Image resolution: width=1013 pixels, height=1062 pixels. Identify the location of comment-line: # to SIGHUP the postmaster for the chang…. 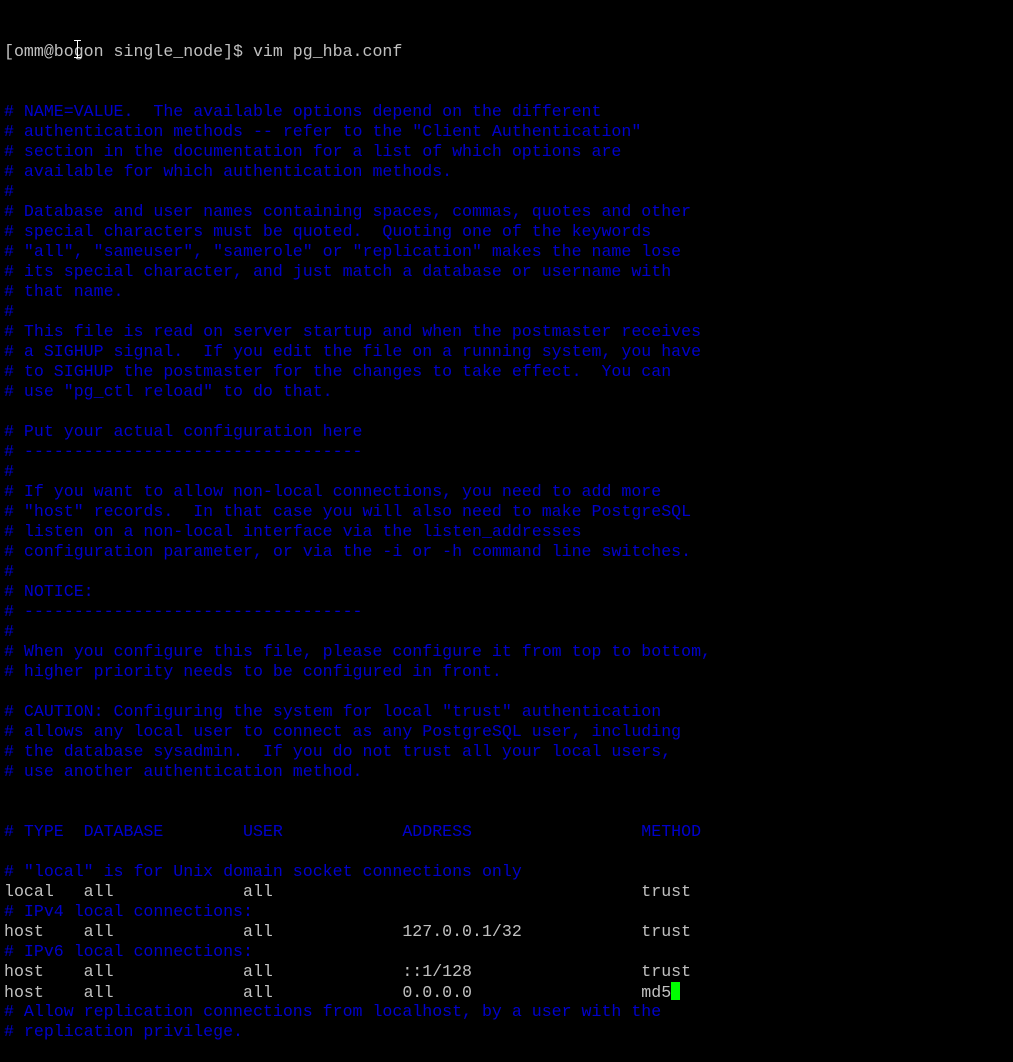
(338, 371).